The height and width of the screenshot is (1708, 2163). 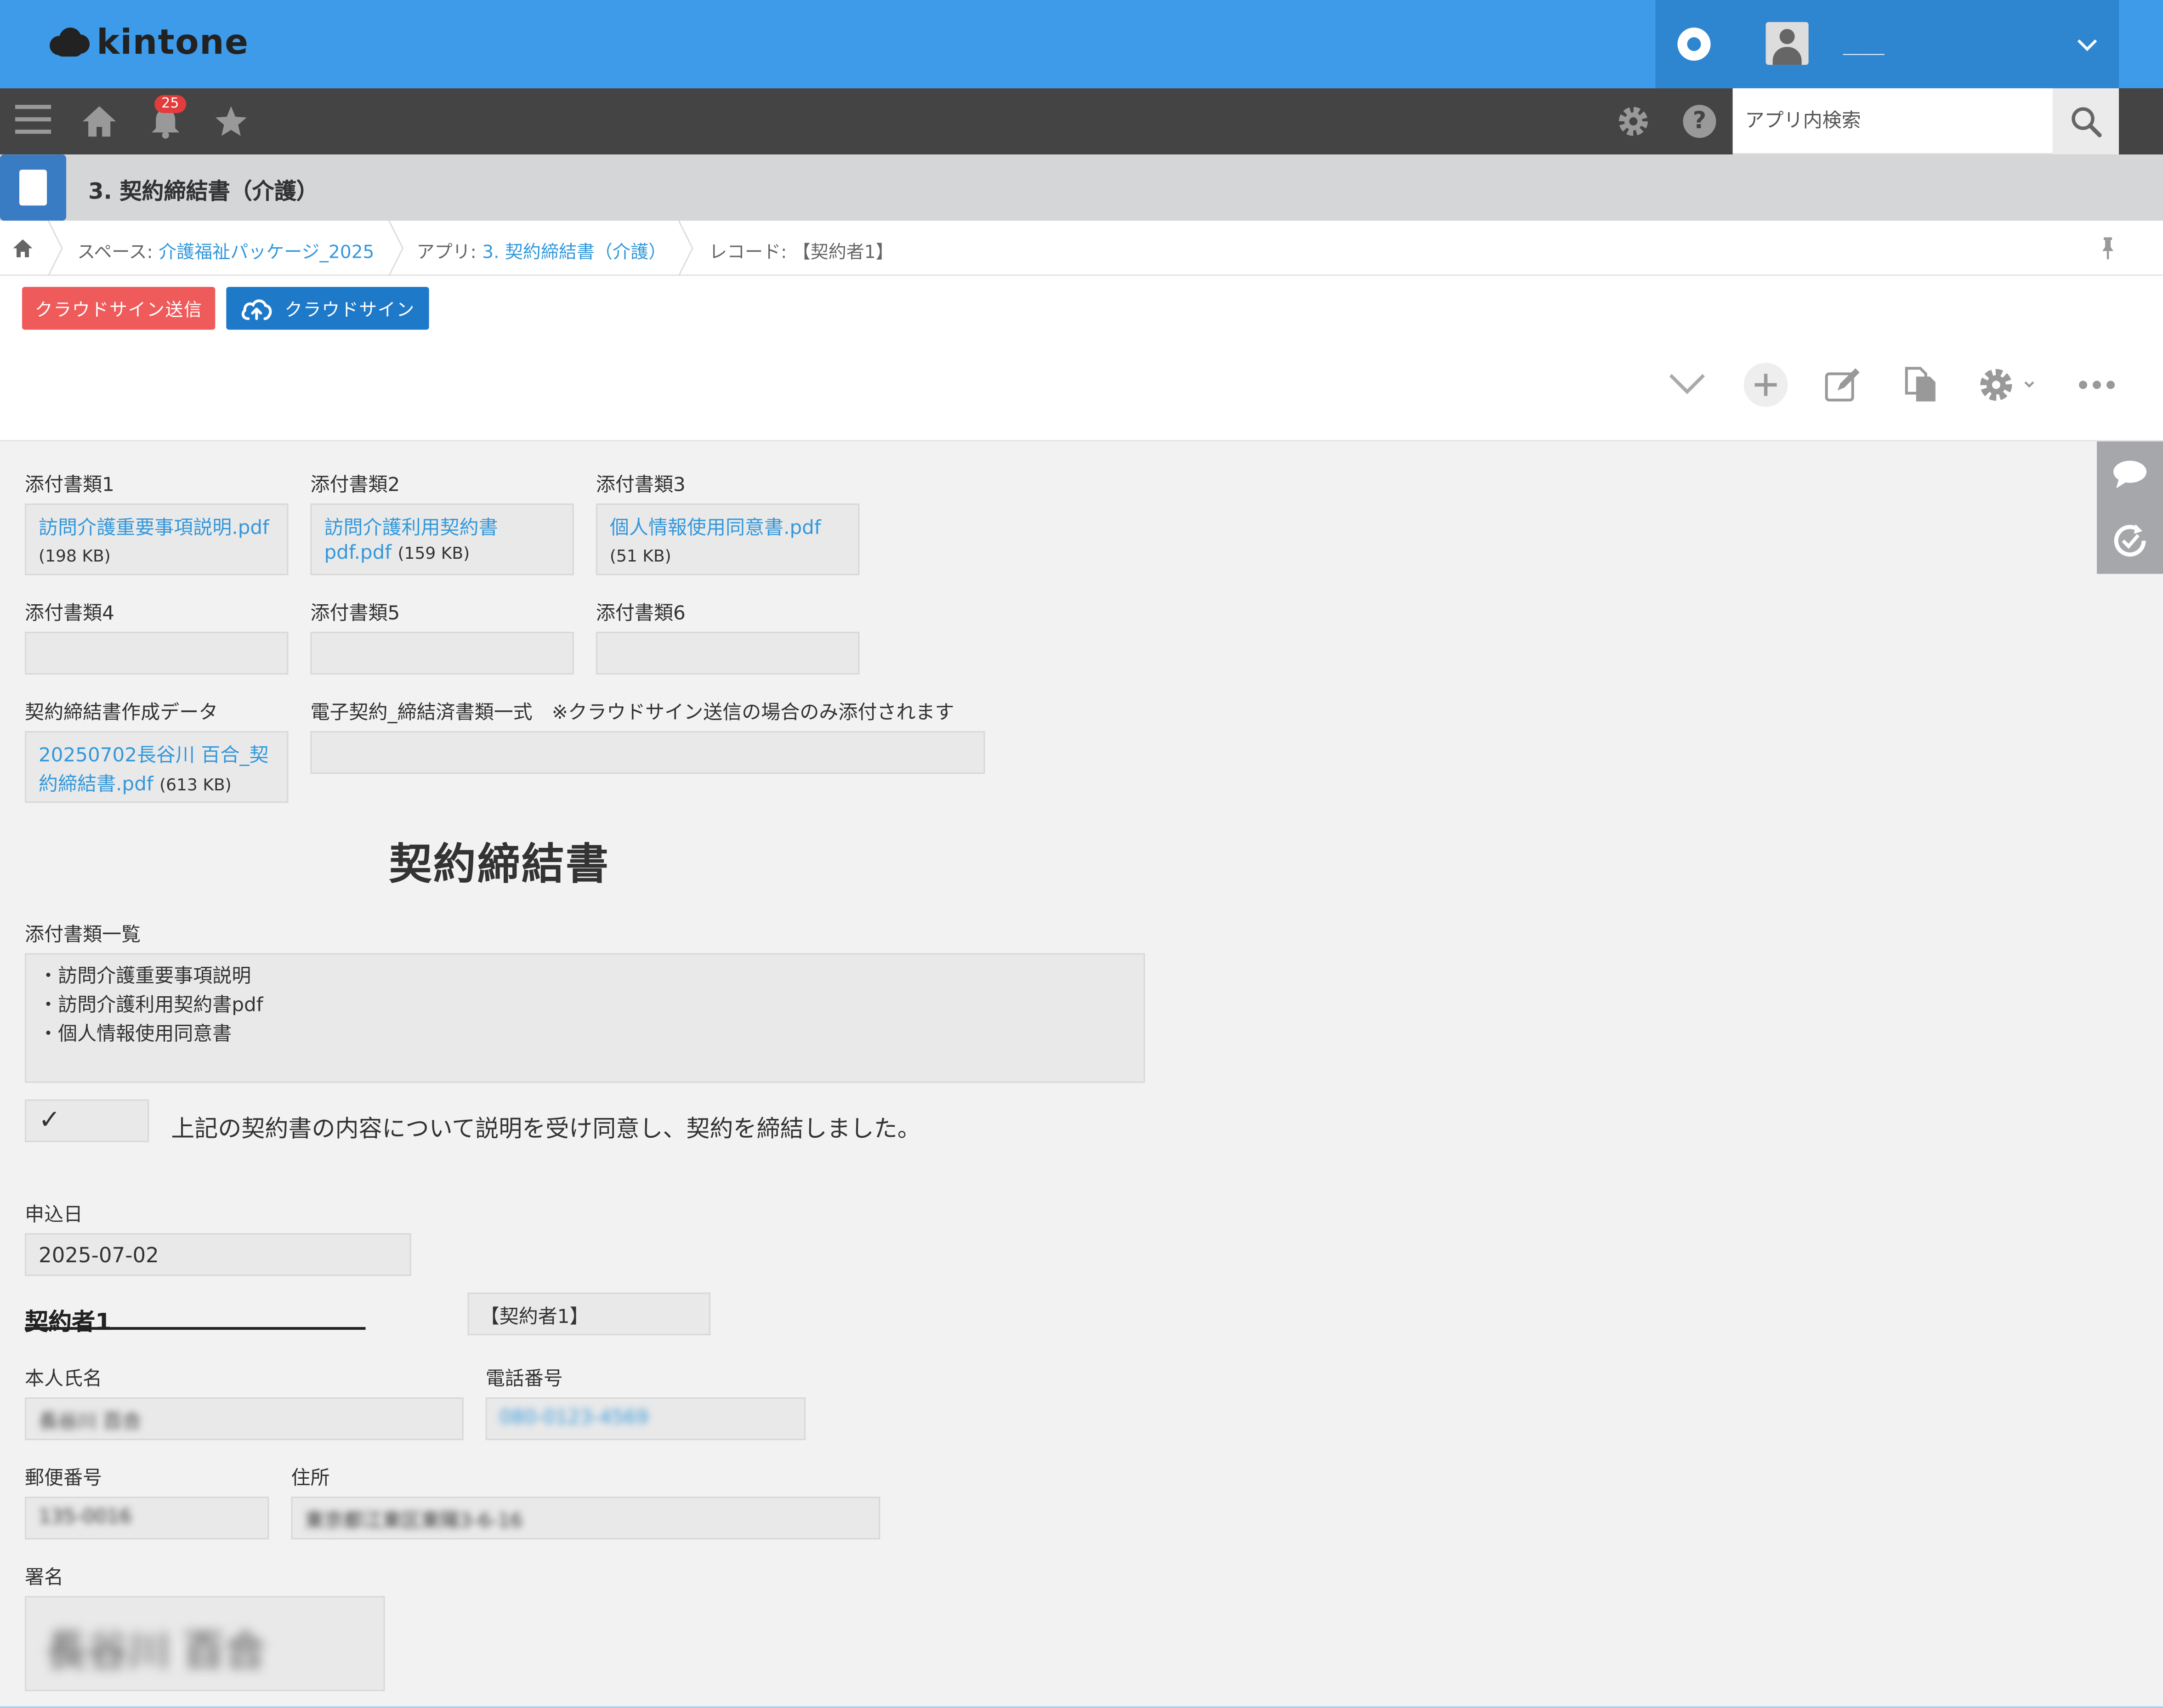 What do you see at coordinates (64, 1380) in the screenshot?
I see `name-label: 本人氏名` at bounding box center [64, 1380].